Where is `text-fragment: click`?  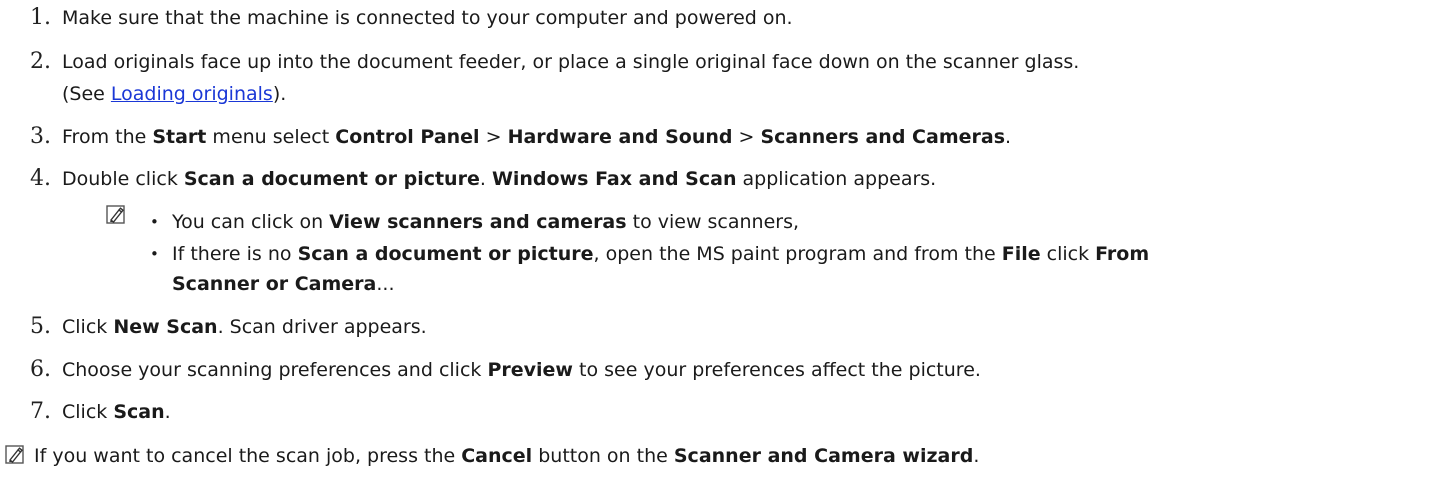
text-fragment: click is located at coordinates (1068, 254).